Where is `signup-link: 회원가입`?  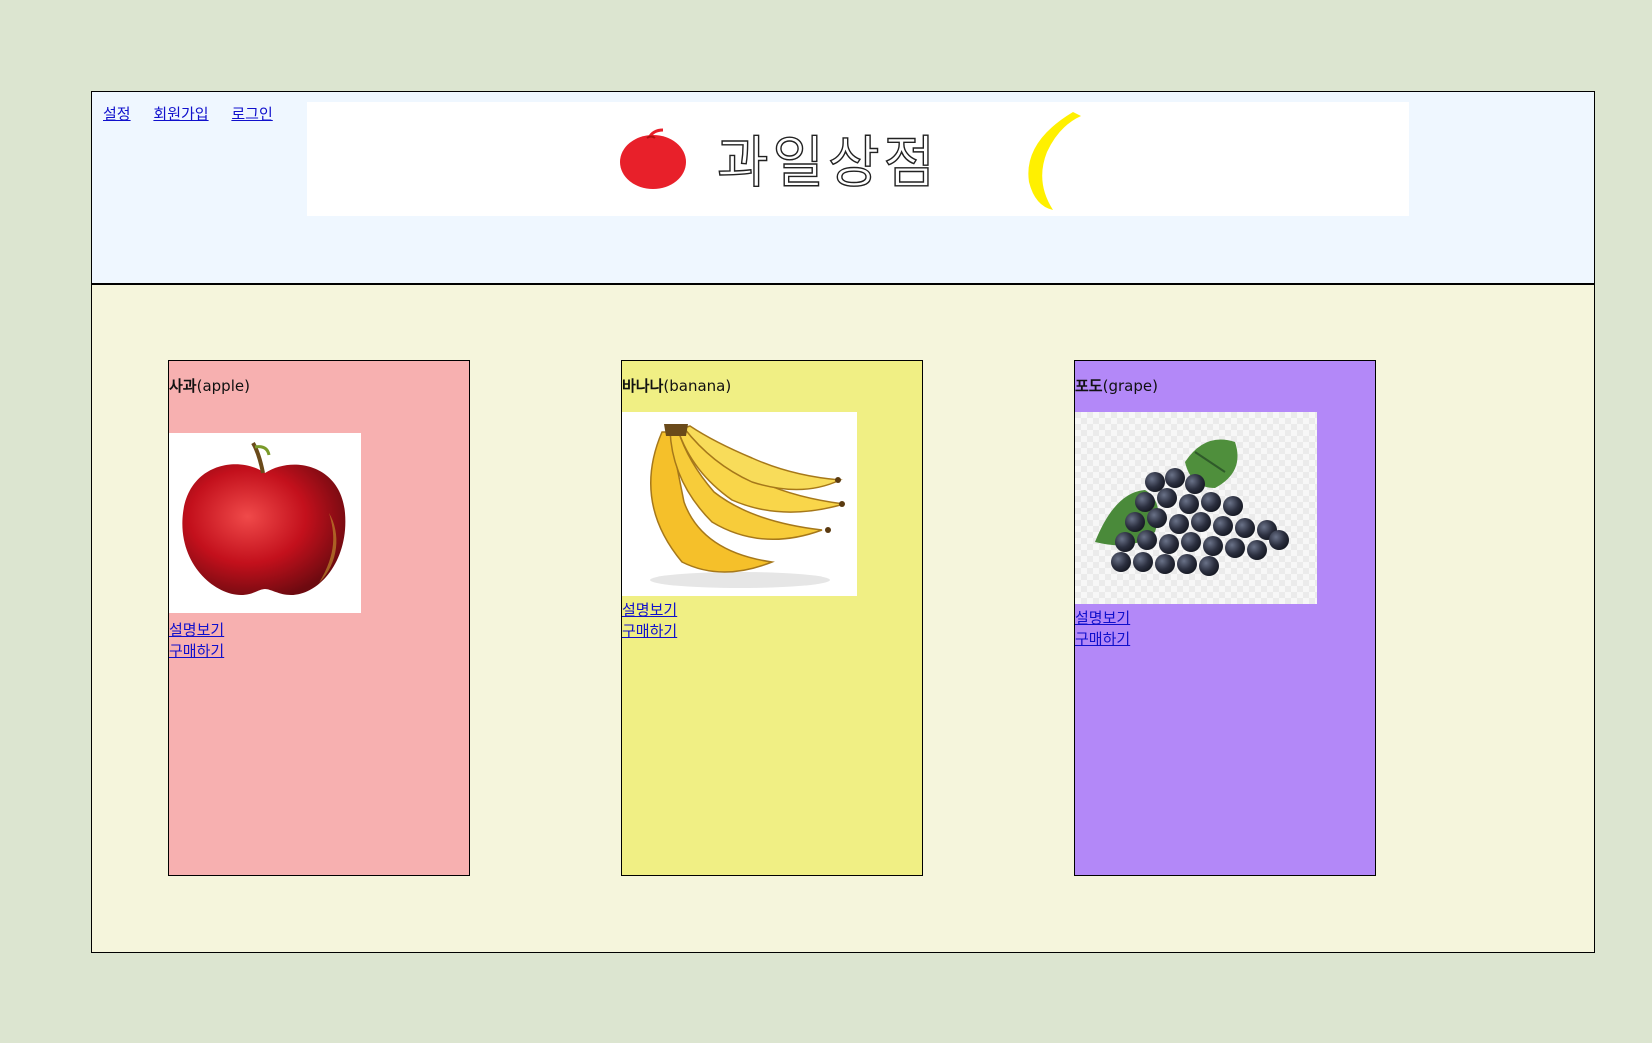
signup-link: 회원가입 is located at coordinates (180, 114).